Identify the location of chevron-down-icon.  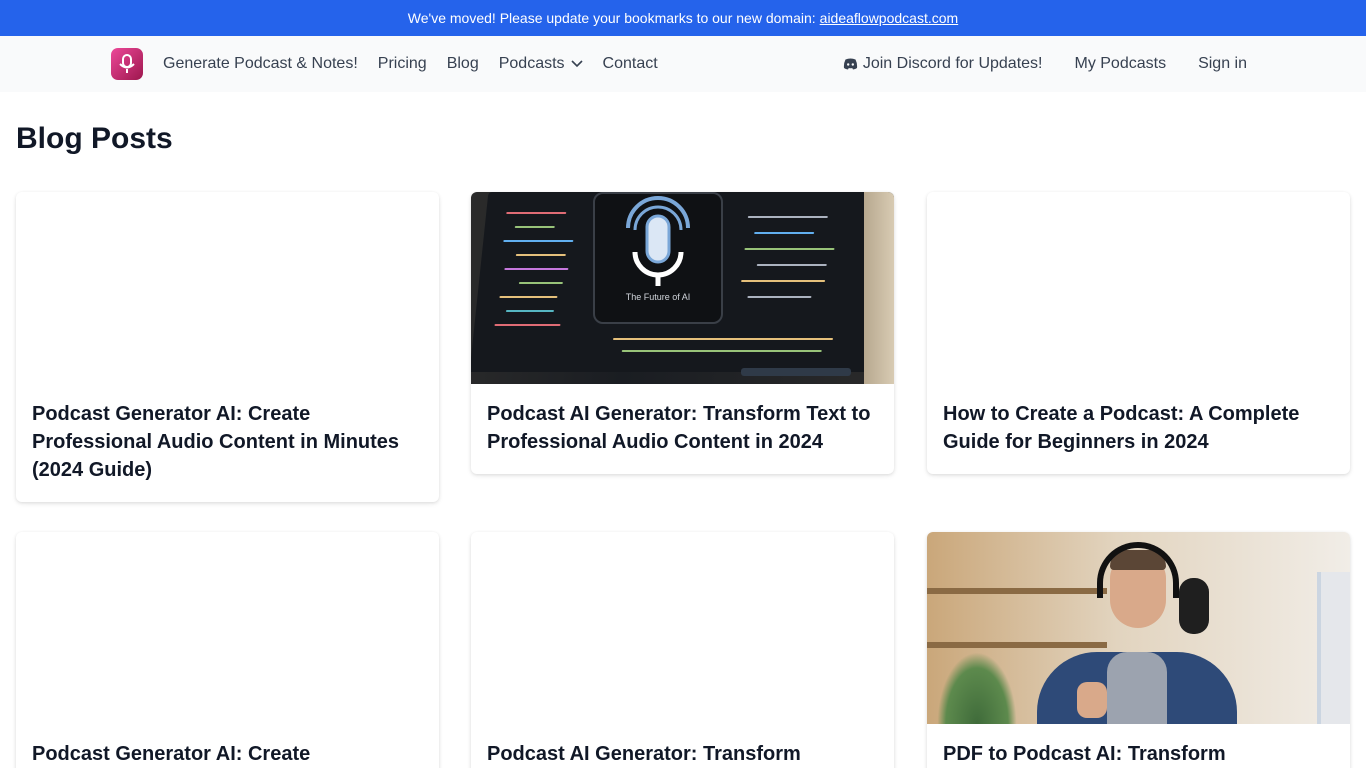
(576, 64).